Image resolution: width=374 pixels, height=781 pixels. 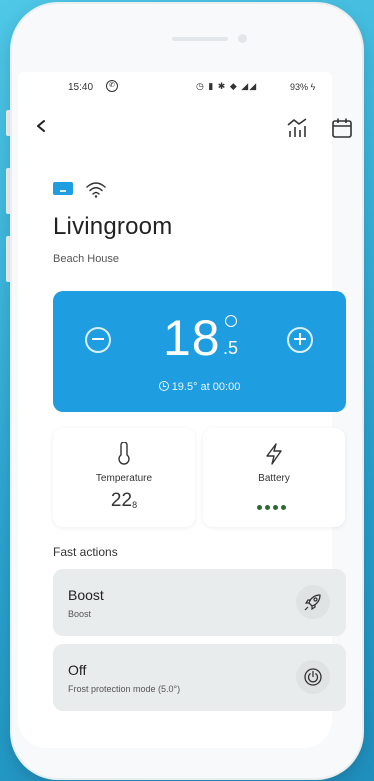 I want to click on battery-label: Battery, so click(x=274, y=478).